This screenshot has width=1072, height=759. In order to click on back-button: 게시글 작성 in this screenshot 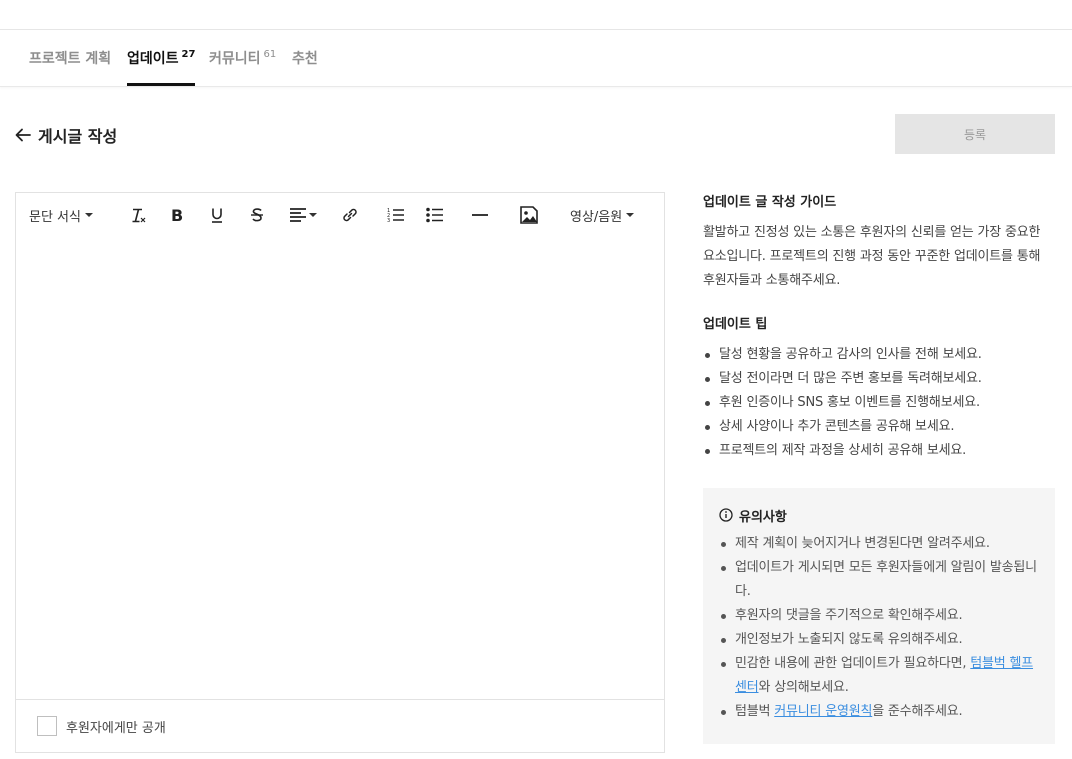, I will do `click(65, 135)`.